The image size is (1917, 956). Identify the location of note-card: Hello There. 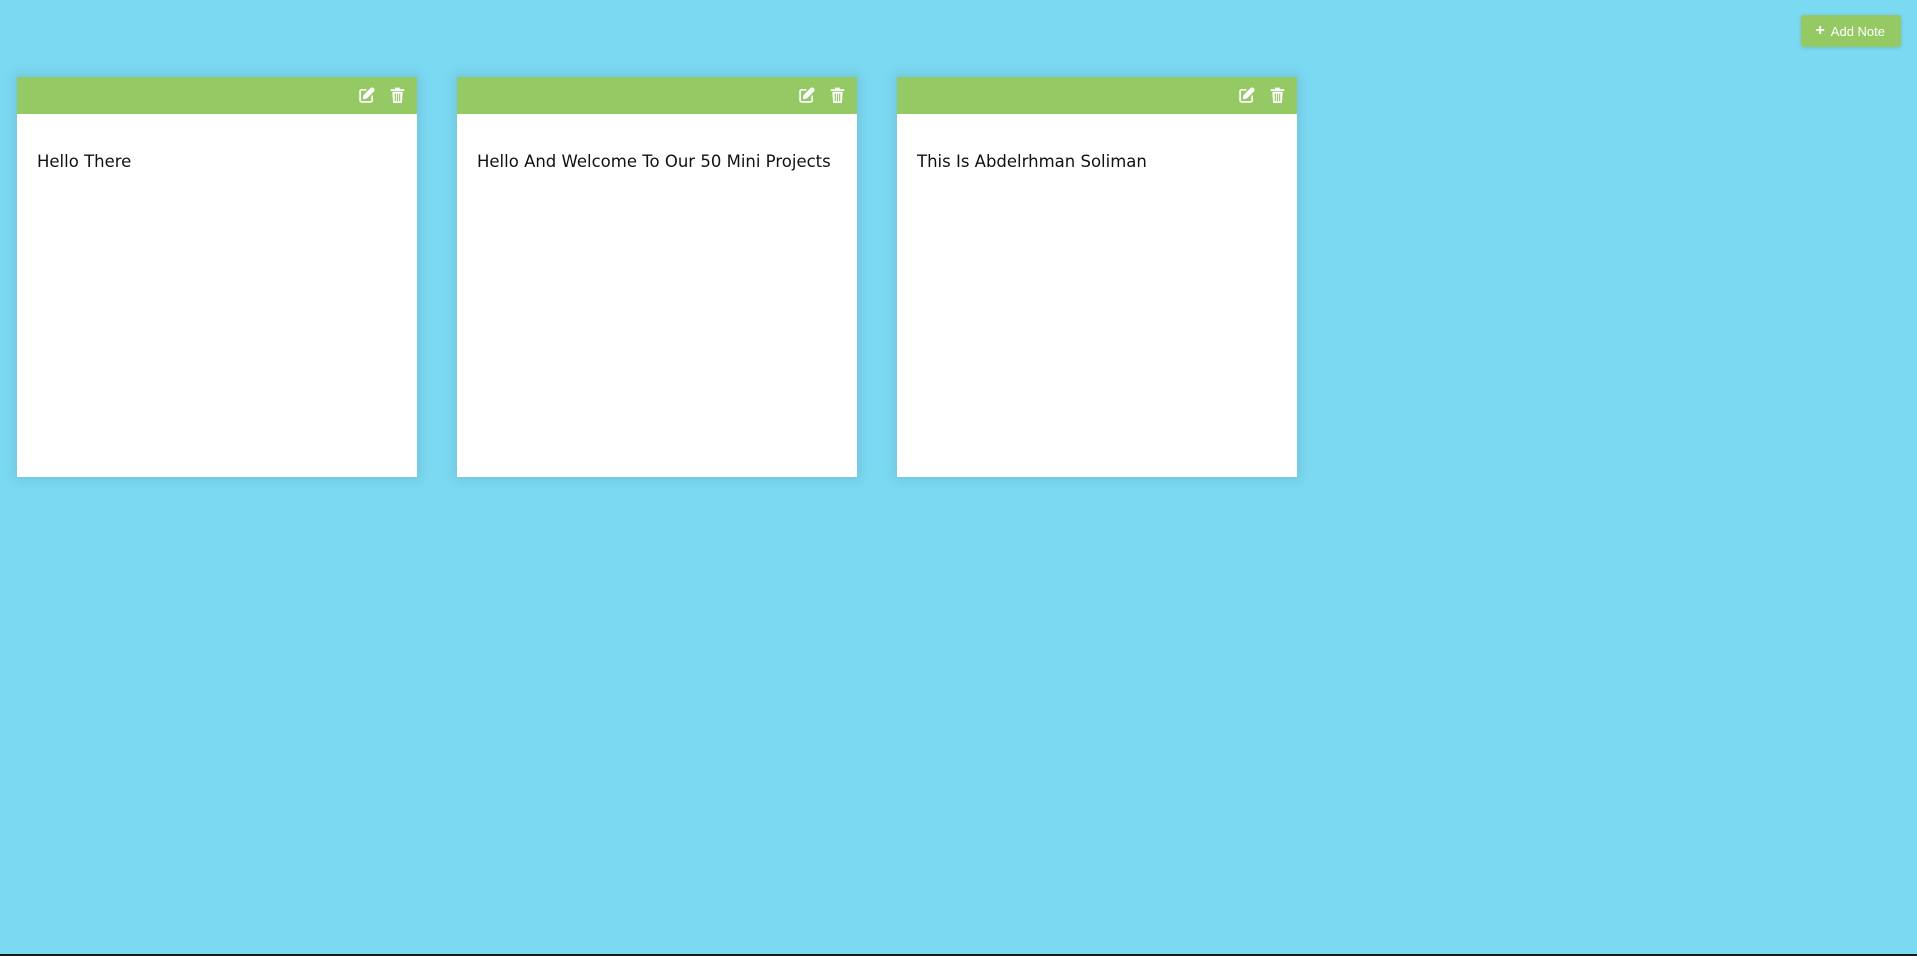
(217, 277).